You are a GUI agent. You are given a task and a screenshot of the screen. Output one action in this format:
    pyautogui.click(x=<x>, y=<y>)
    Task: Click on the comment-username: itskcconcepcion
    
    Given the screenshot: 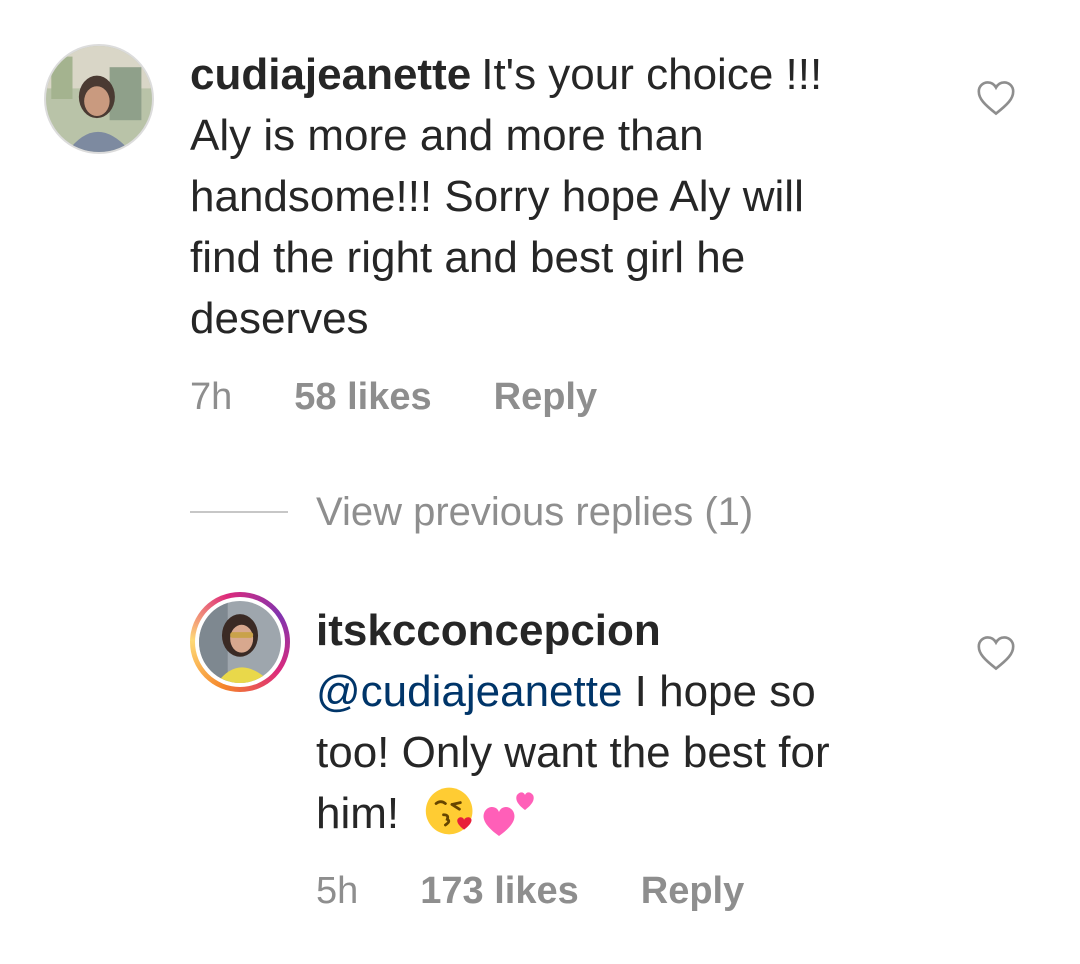 What is the action you would take?
    pyautogui.click(x=488, y=630)
    